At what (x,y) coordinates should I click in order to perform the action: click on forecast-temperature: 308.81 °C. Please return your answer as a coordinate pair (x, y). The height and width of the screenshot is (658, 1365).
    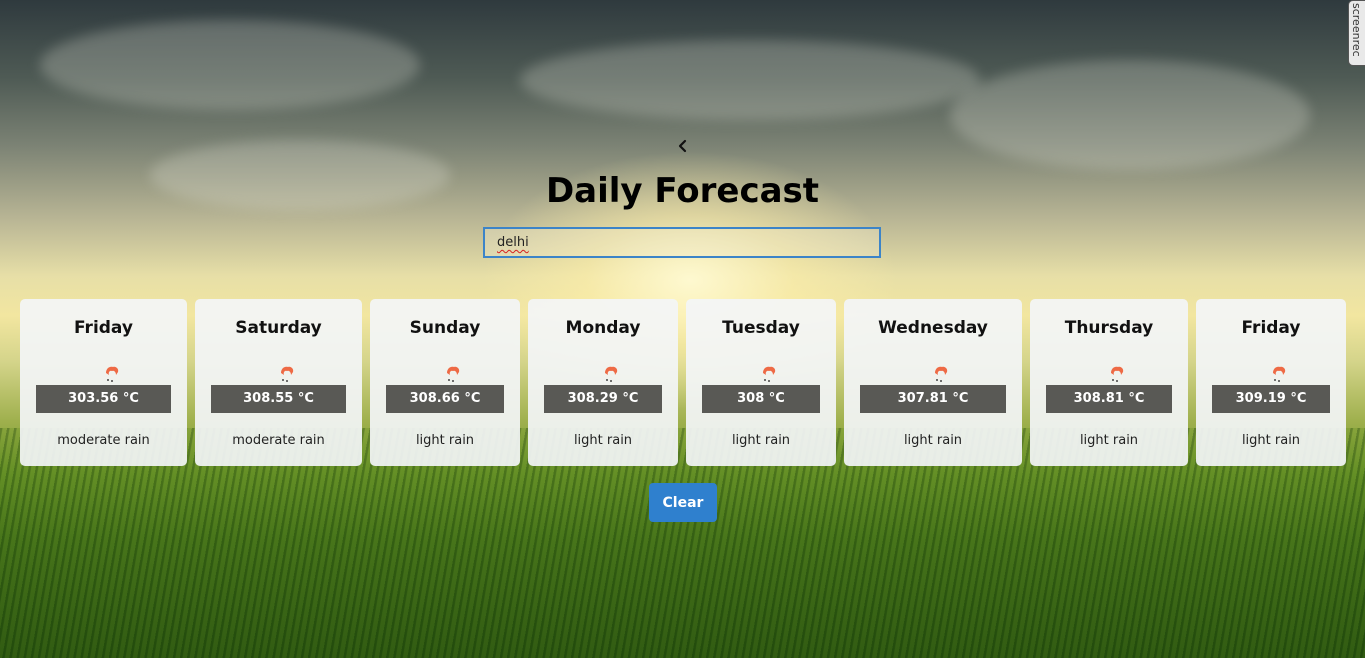
    Looking at the image, I should click on (1109, 399).